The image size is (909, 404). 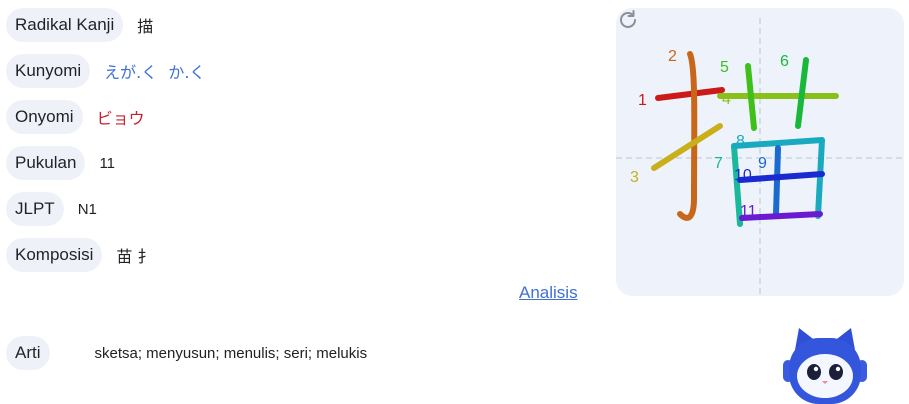 I want to click on stroke-number-10: 10, so click(x=743, y=175).